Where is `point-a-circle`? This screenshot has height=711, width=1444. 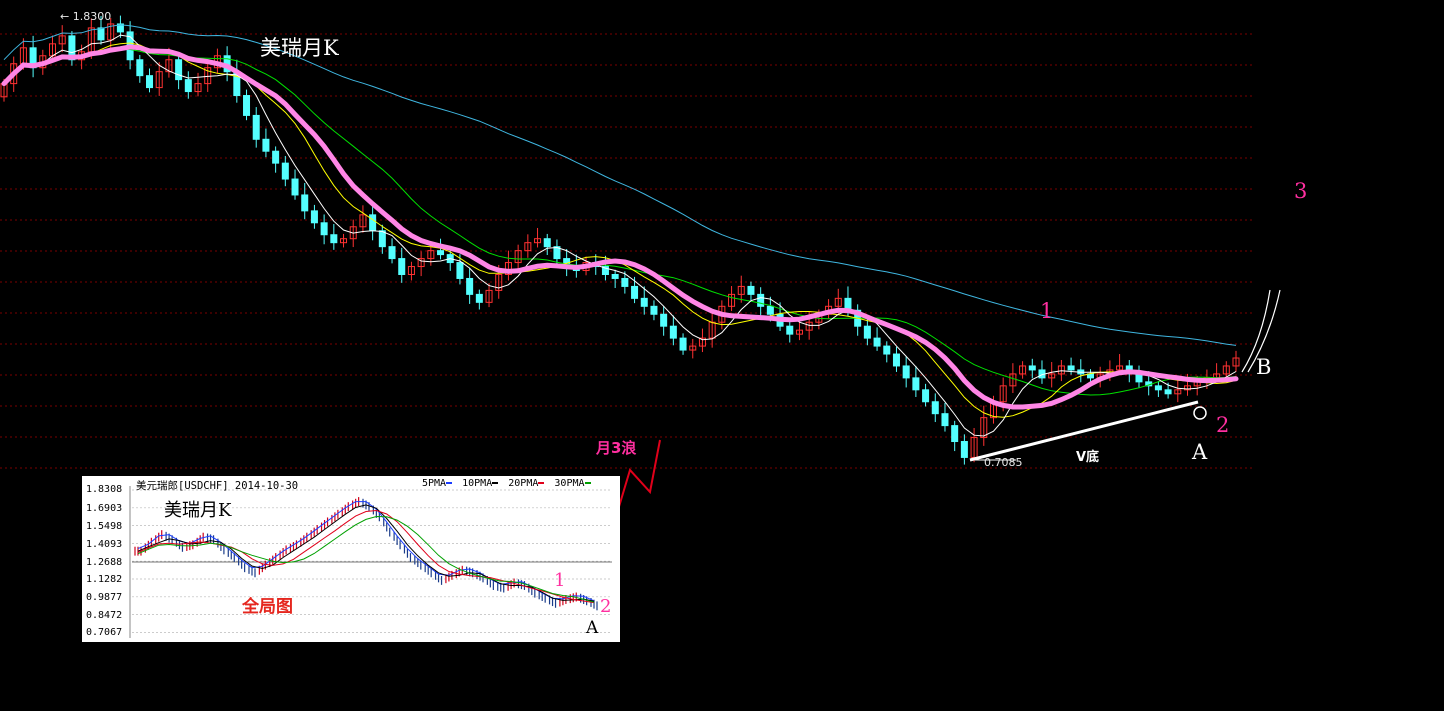
point-a-circle is located at coordinates (1200, 413).